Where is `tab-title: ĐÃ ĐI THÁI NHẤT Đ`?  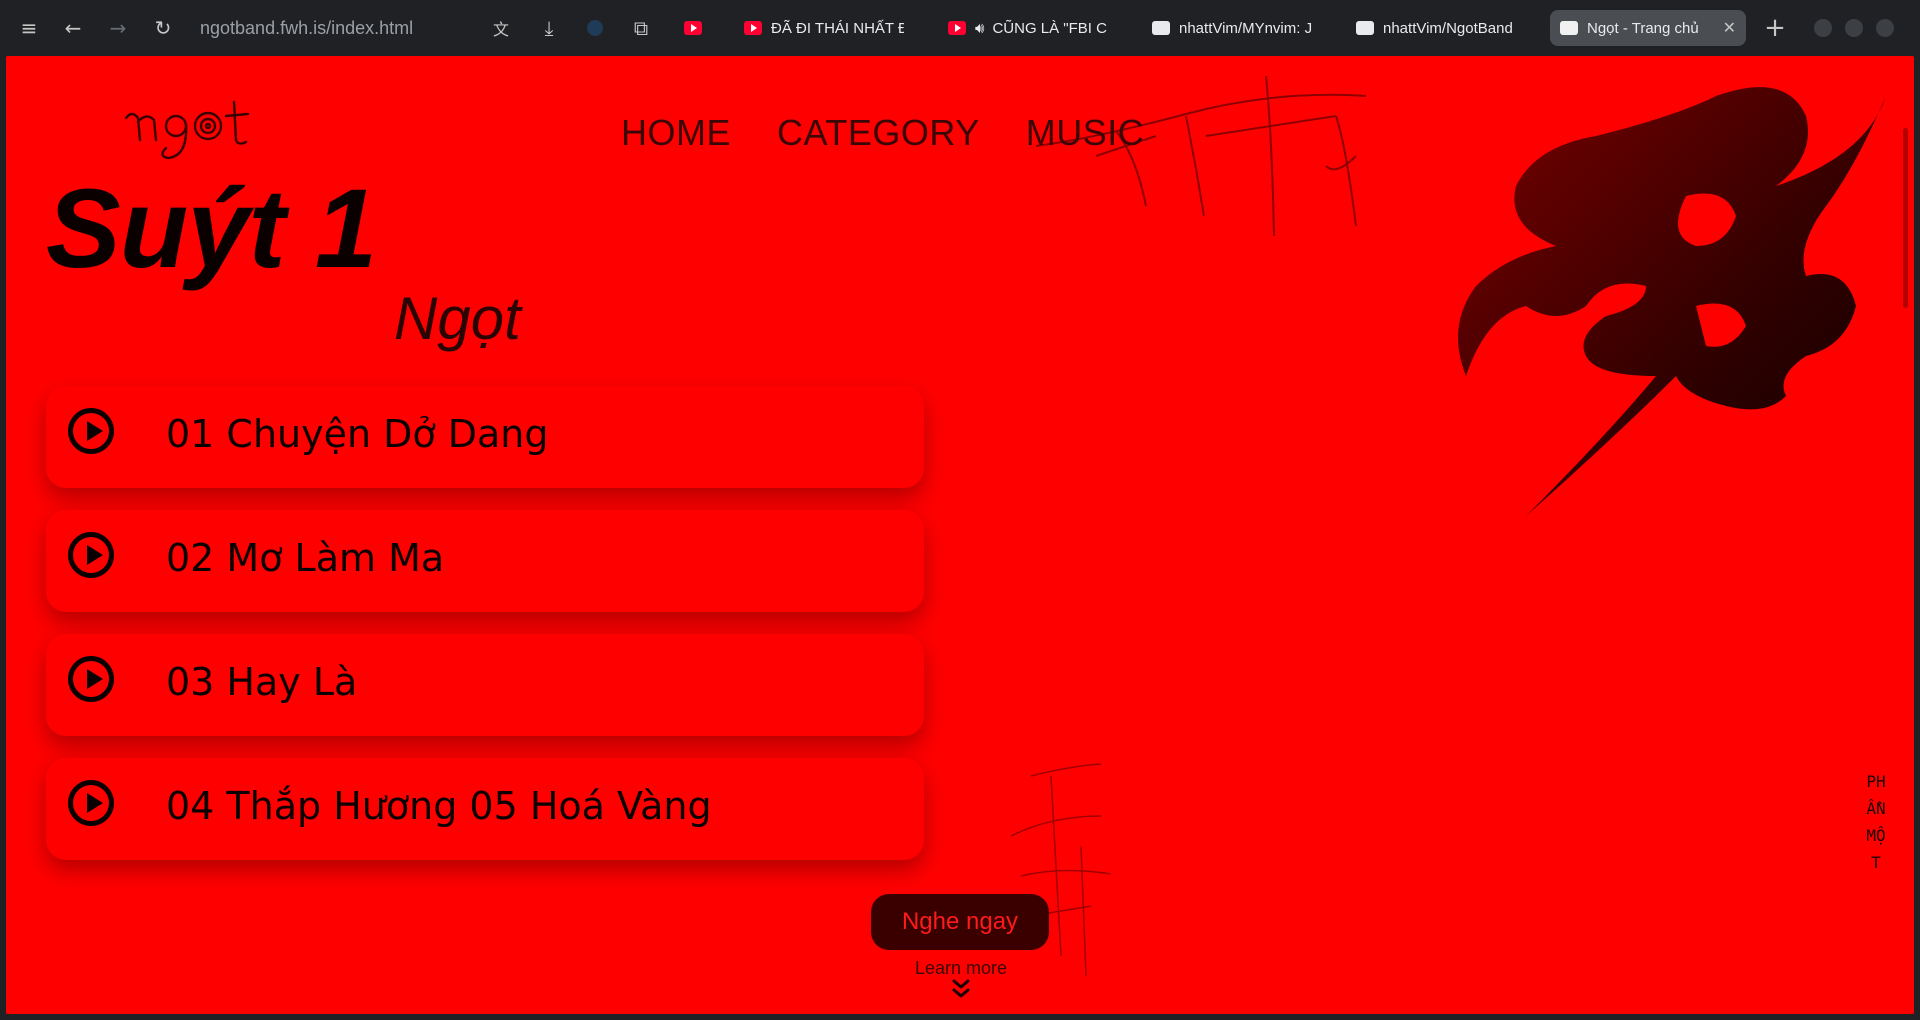 tab-title: ĐÃ ĐI THÁI NHẤT Đ is located at coordinates (837, 28).